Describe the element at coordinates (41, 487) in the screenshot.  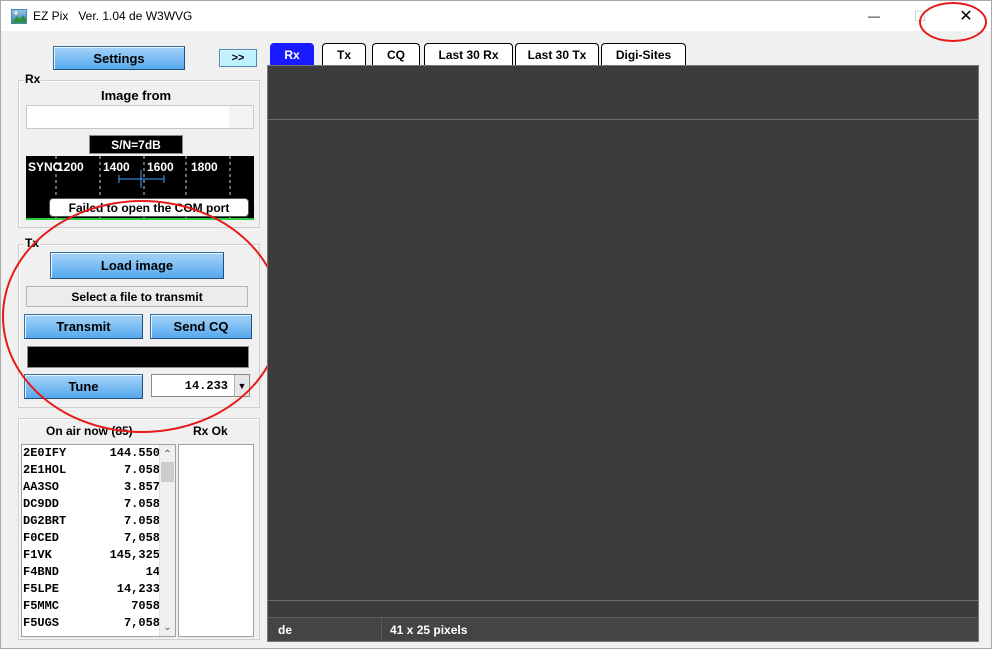
I see `station-call: AA3SO` at that location.